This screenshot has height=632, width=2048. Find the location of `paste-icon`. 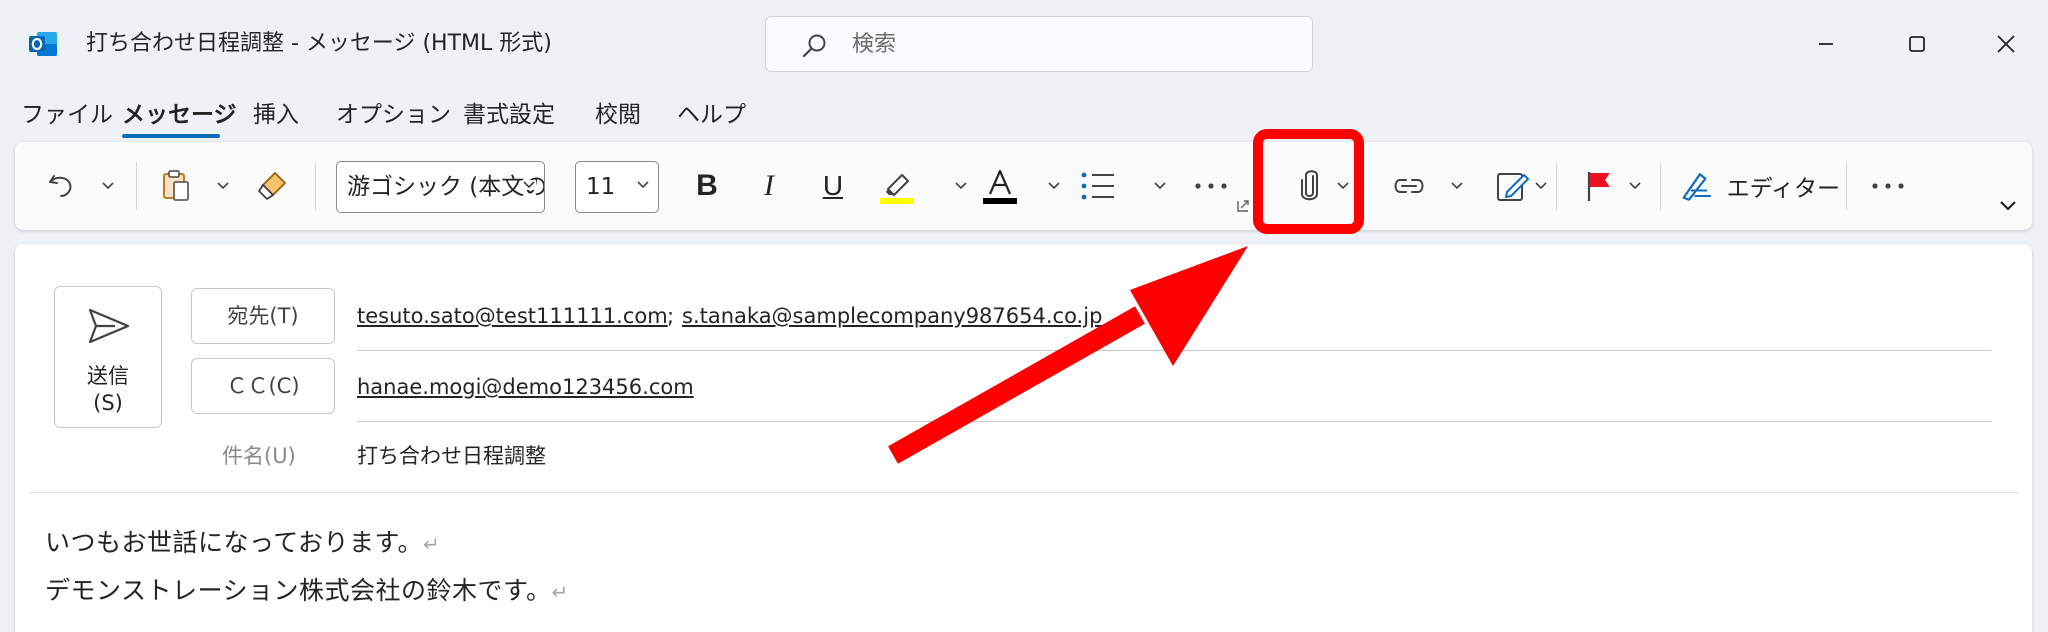

paste-icon is located at coordinates (176, 185).